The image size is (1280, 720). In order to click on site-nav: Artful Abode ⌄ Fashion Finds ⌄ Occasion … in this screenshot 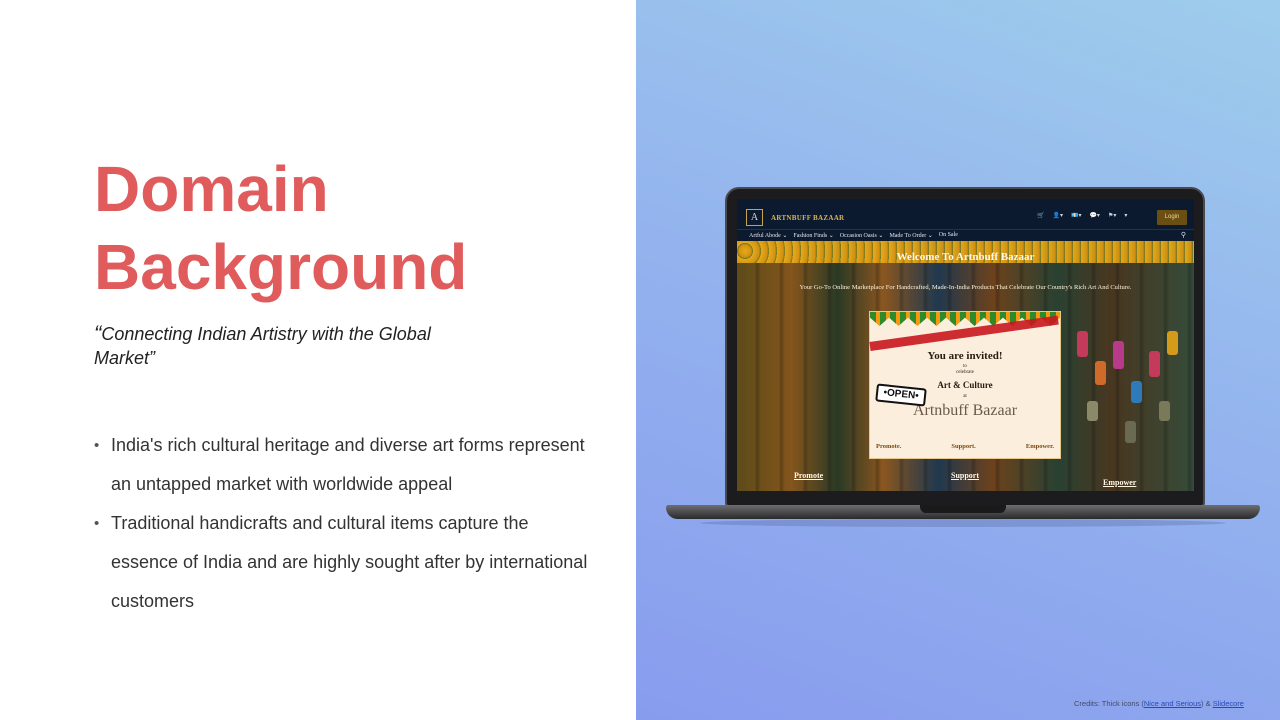, I will do `click(965, 235)`.